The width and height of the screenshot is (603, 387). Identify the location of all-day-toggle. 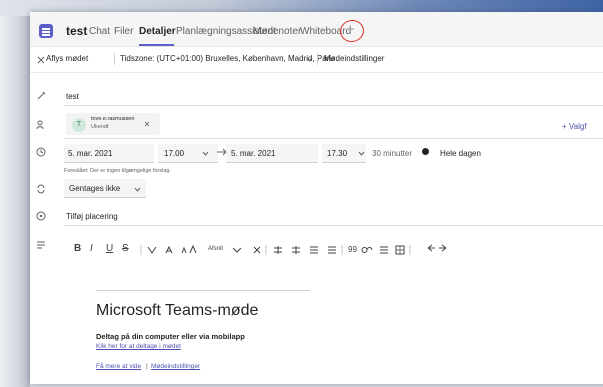
(425, 151).